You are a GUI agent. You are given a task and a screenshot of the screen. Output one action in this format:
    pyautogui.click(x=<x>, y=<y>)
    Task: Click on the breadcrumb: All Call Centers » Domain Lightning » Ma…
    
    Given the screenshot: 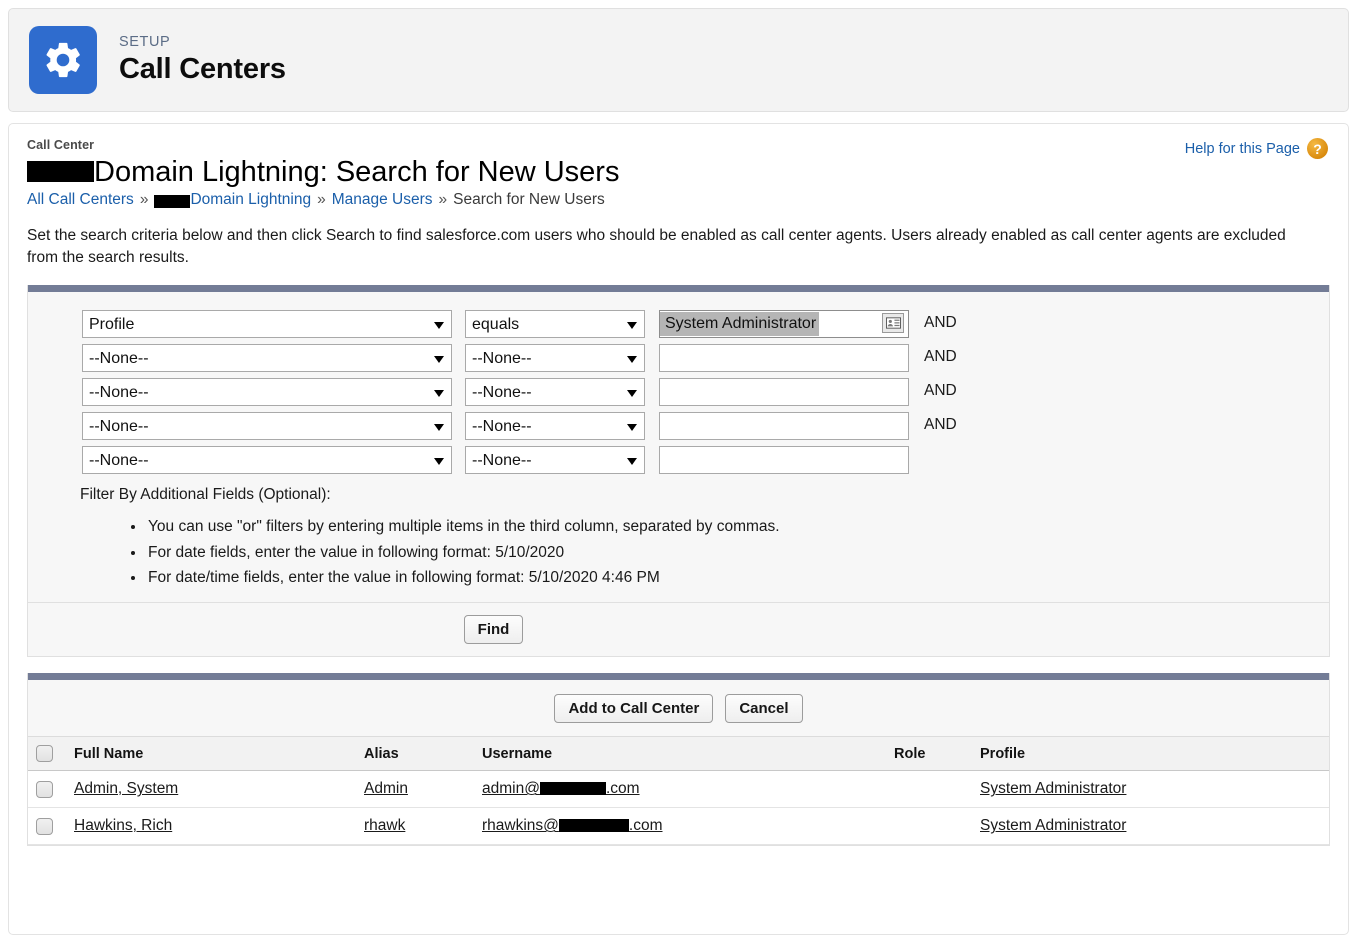 What is the action you would take?
    pyautogui.click(x=678, y=200)
    